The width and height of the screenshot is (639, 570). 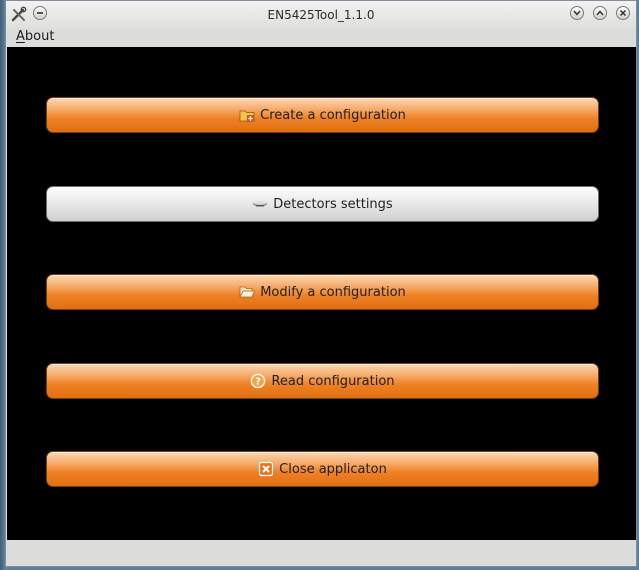 I want to click on title-bar: EN5425Tool_1.1.0, so click(x=321, y=15).